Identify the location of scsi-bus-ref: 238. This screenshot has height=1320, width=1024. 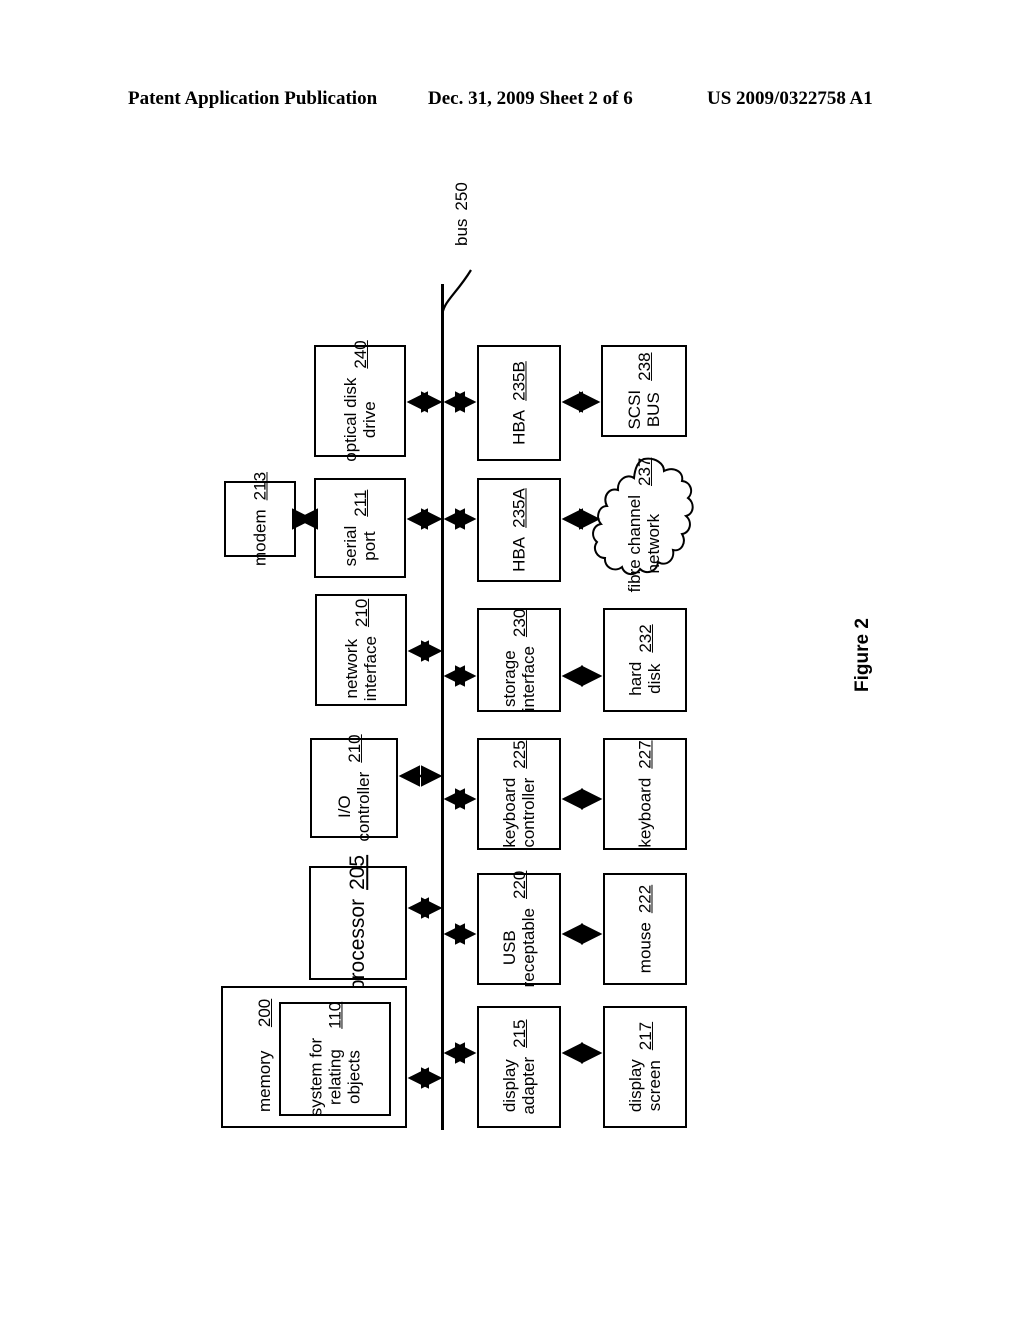
(644, 366).